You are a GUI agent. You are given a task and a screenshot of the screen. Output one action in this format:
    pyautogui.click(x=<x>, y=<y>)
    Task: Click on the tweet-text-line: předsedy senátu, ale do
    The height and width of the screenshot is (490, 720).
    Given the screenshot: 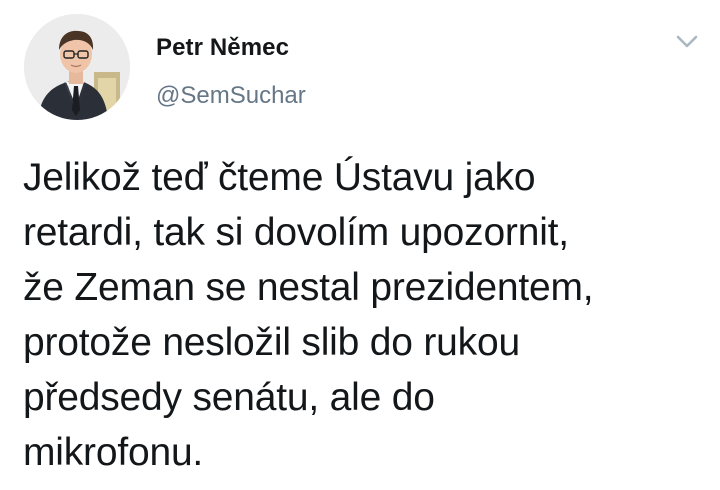 What is the action you would take?
    pyautogui.click(x=229, y=397)
    